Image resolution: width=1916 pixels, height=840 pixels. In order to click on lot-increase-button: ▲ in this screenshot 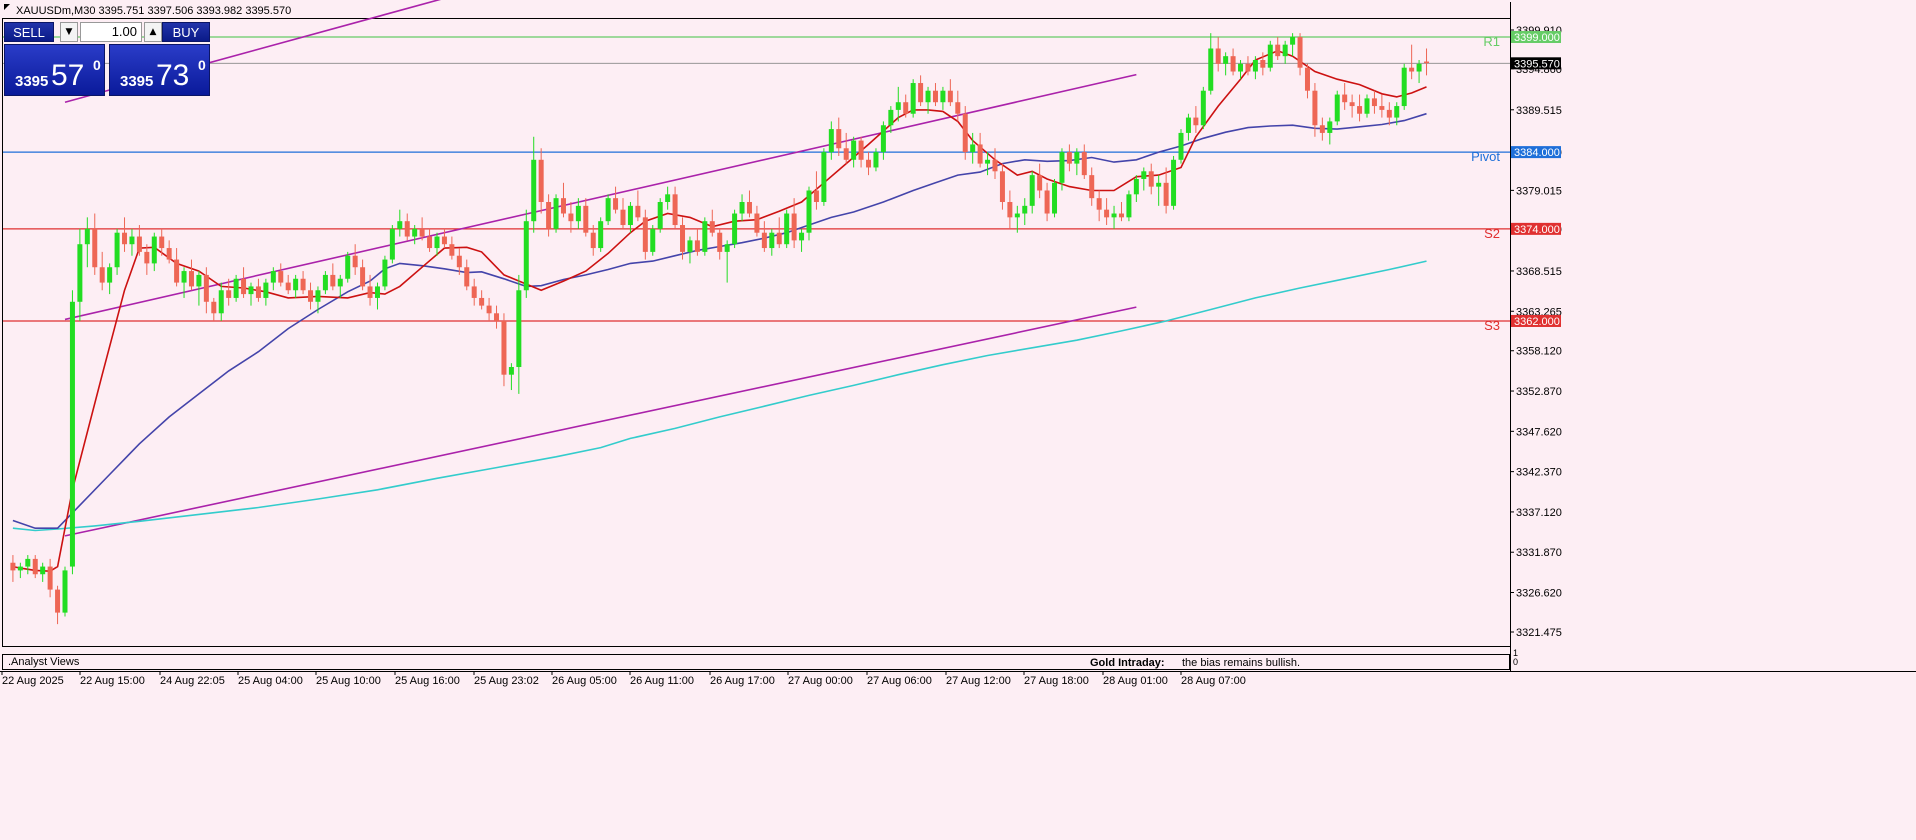, I will do `click(153, 32)`.